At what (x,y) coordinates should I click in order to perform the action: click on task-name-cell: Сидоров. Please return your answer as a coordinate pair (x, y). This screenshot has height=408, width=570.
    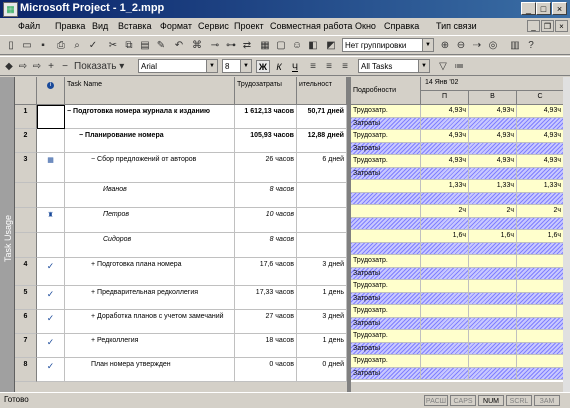
    Looking at the image, I should click on (150, 245).